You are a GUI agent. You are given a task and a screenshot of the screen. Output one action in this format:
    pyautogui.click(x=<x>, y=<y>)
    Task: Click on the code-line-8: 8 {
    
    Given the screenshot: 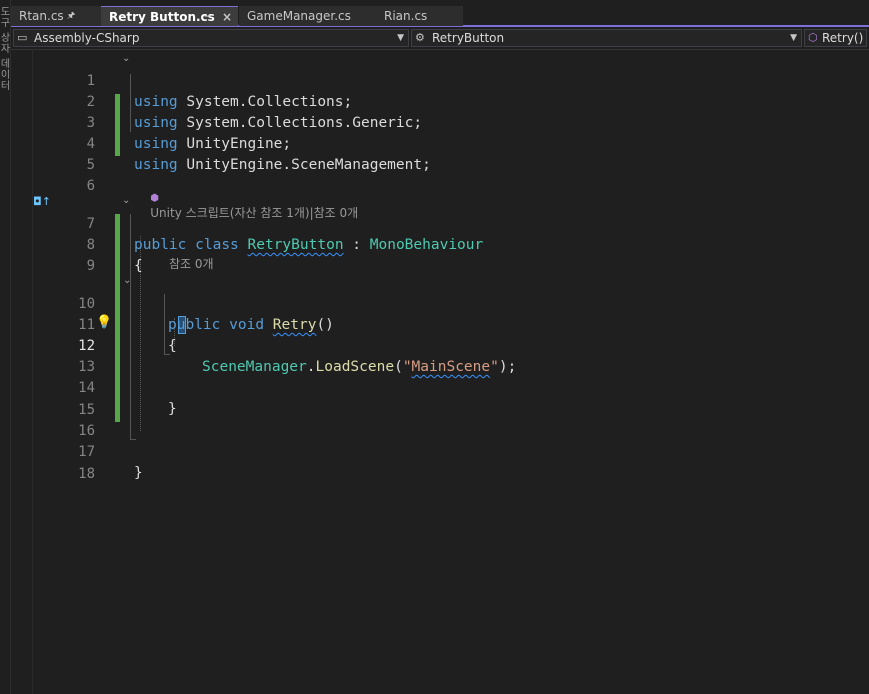 What is the action you would take?
    pyautogui.click(x=440, y=244)
    